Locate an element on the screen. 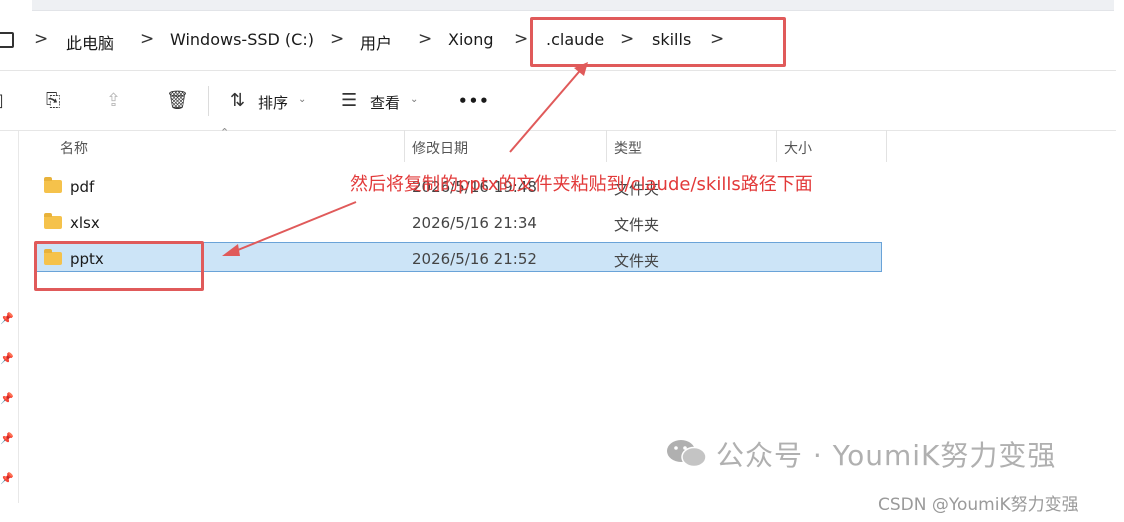 The width and height of the screenshot is (1124, 522). csdn-watermark: CSDN @YoumiK努力变强 is located at coordinates (978, 505).